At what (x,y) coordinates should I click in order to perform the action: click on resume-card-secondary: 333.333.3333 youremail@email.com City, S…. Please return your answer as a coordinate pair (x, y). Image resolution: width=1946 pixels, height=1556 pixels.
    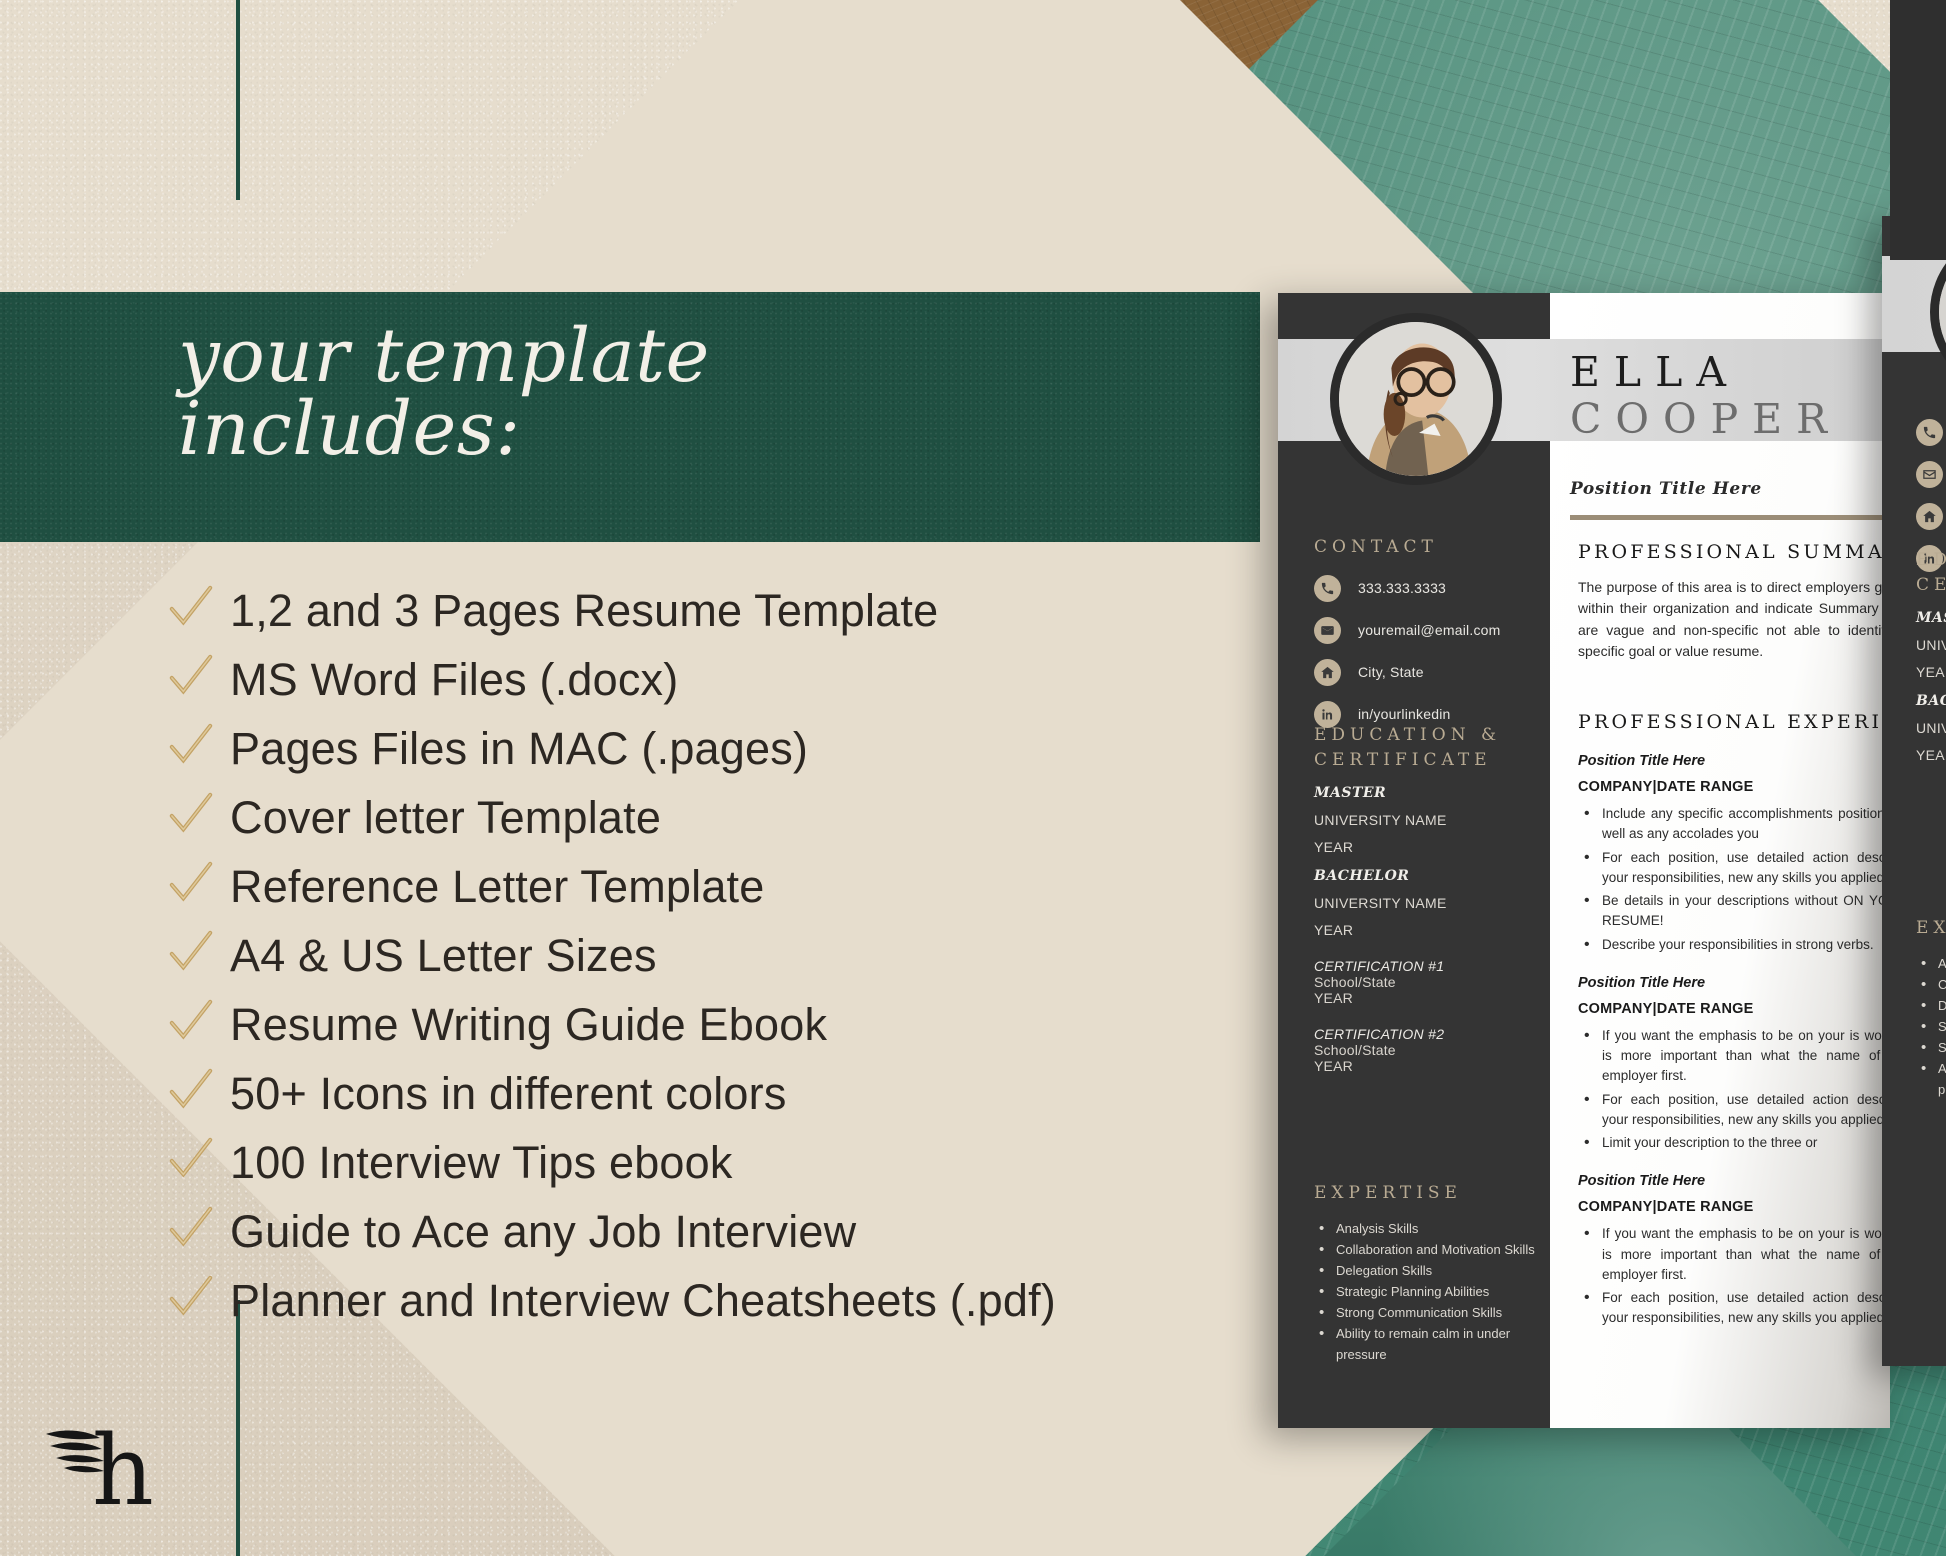
    Looking at the image, I should click on (1914, 791).